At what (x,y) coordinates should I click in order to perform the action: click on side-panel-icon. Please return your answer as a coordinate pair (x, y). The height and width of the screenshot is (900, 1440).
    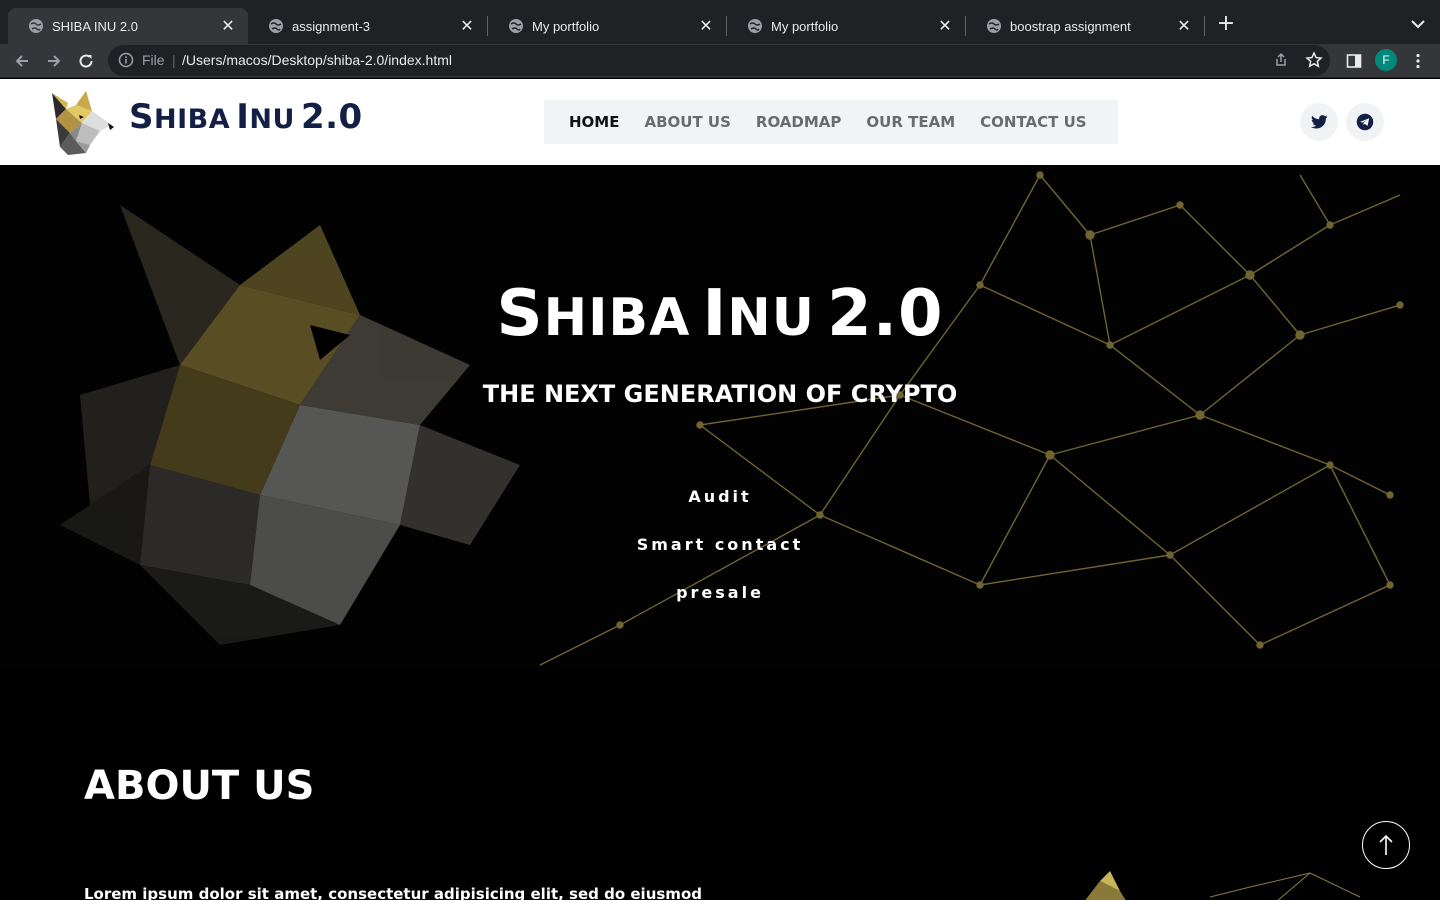
    Looking at the image, I should click on (1354, 61).